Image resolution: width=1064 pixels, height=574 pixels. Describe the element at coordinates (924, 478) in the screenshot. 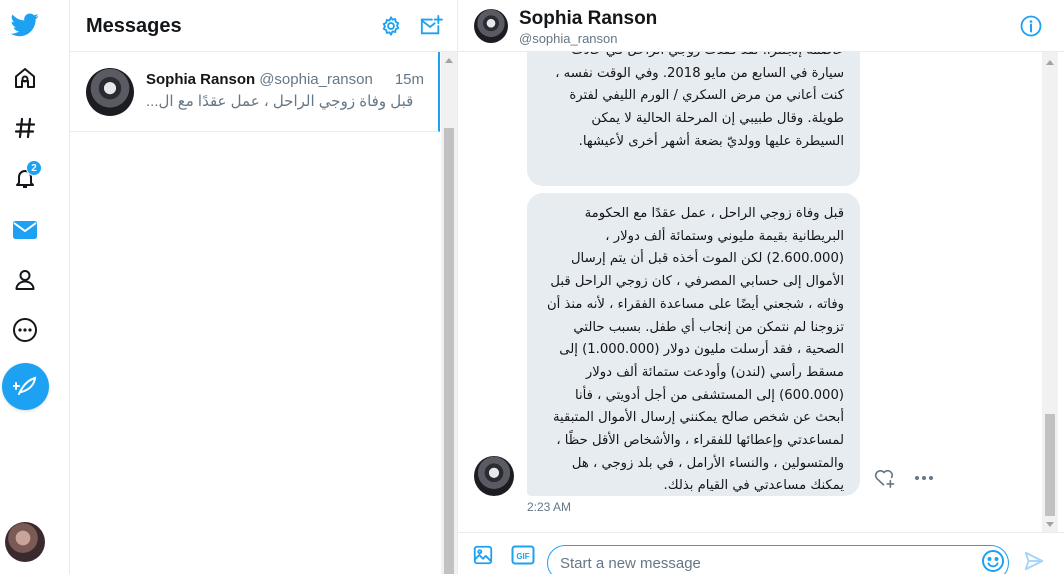

I see `more-options-horizontal-icon` at that location.